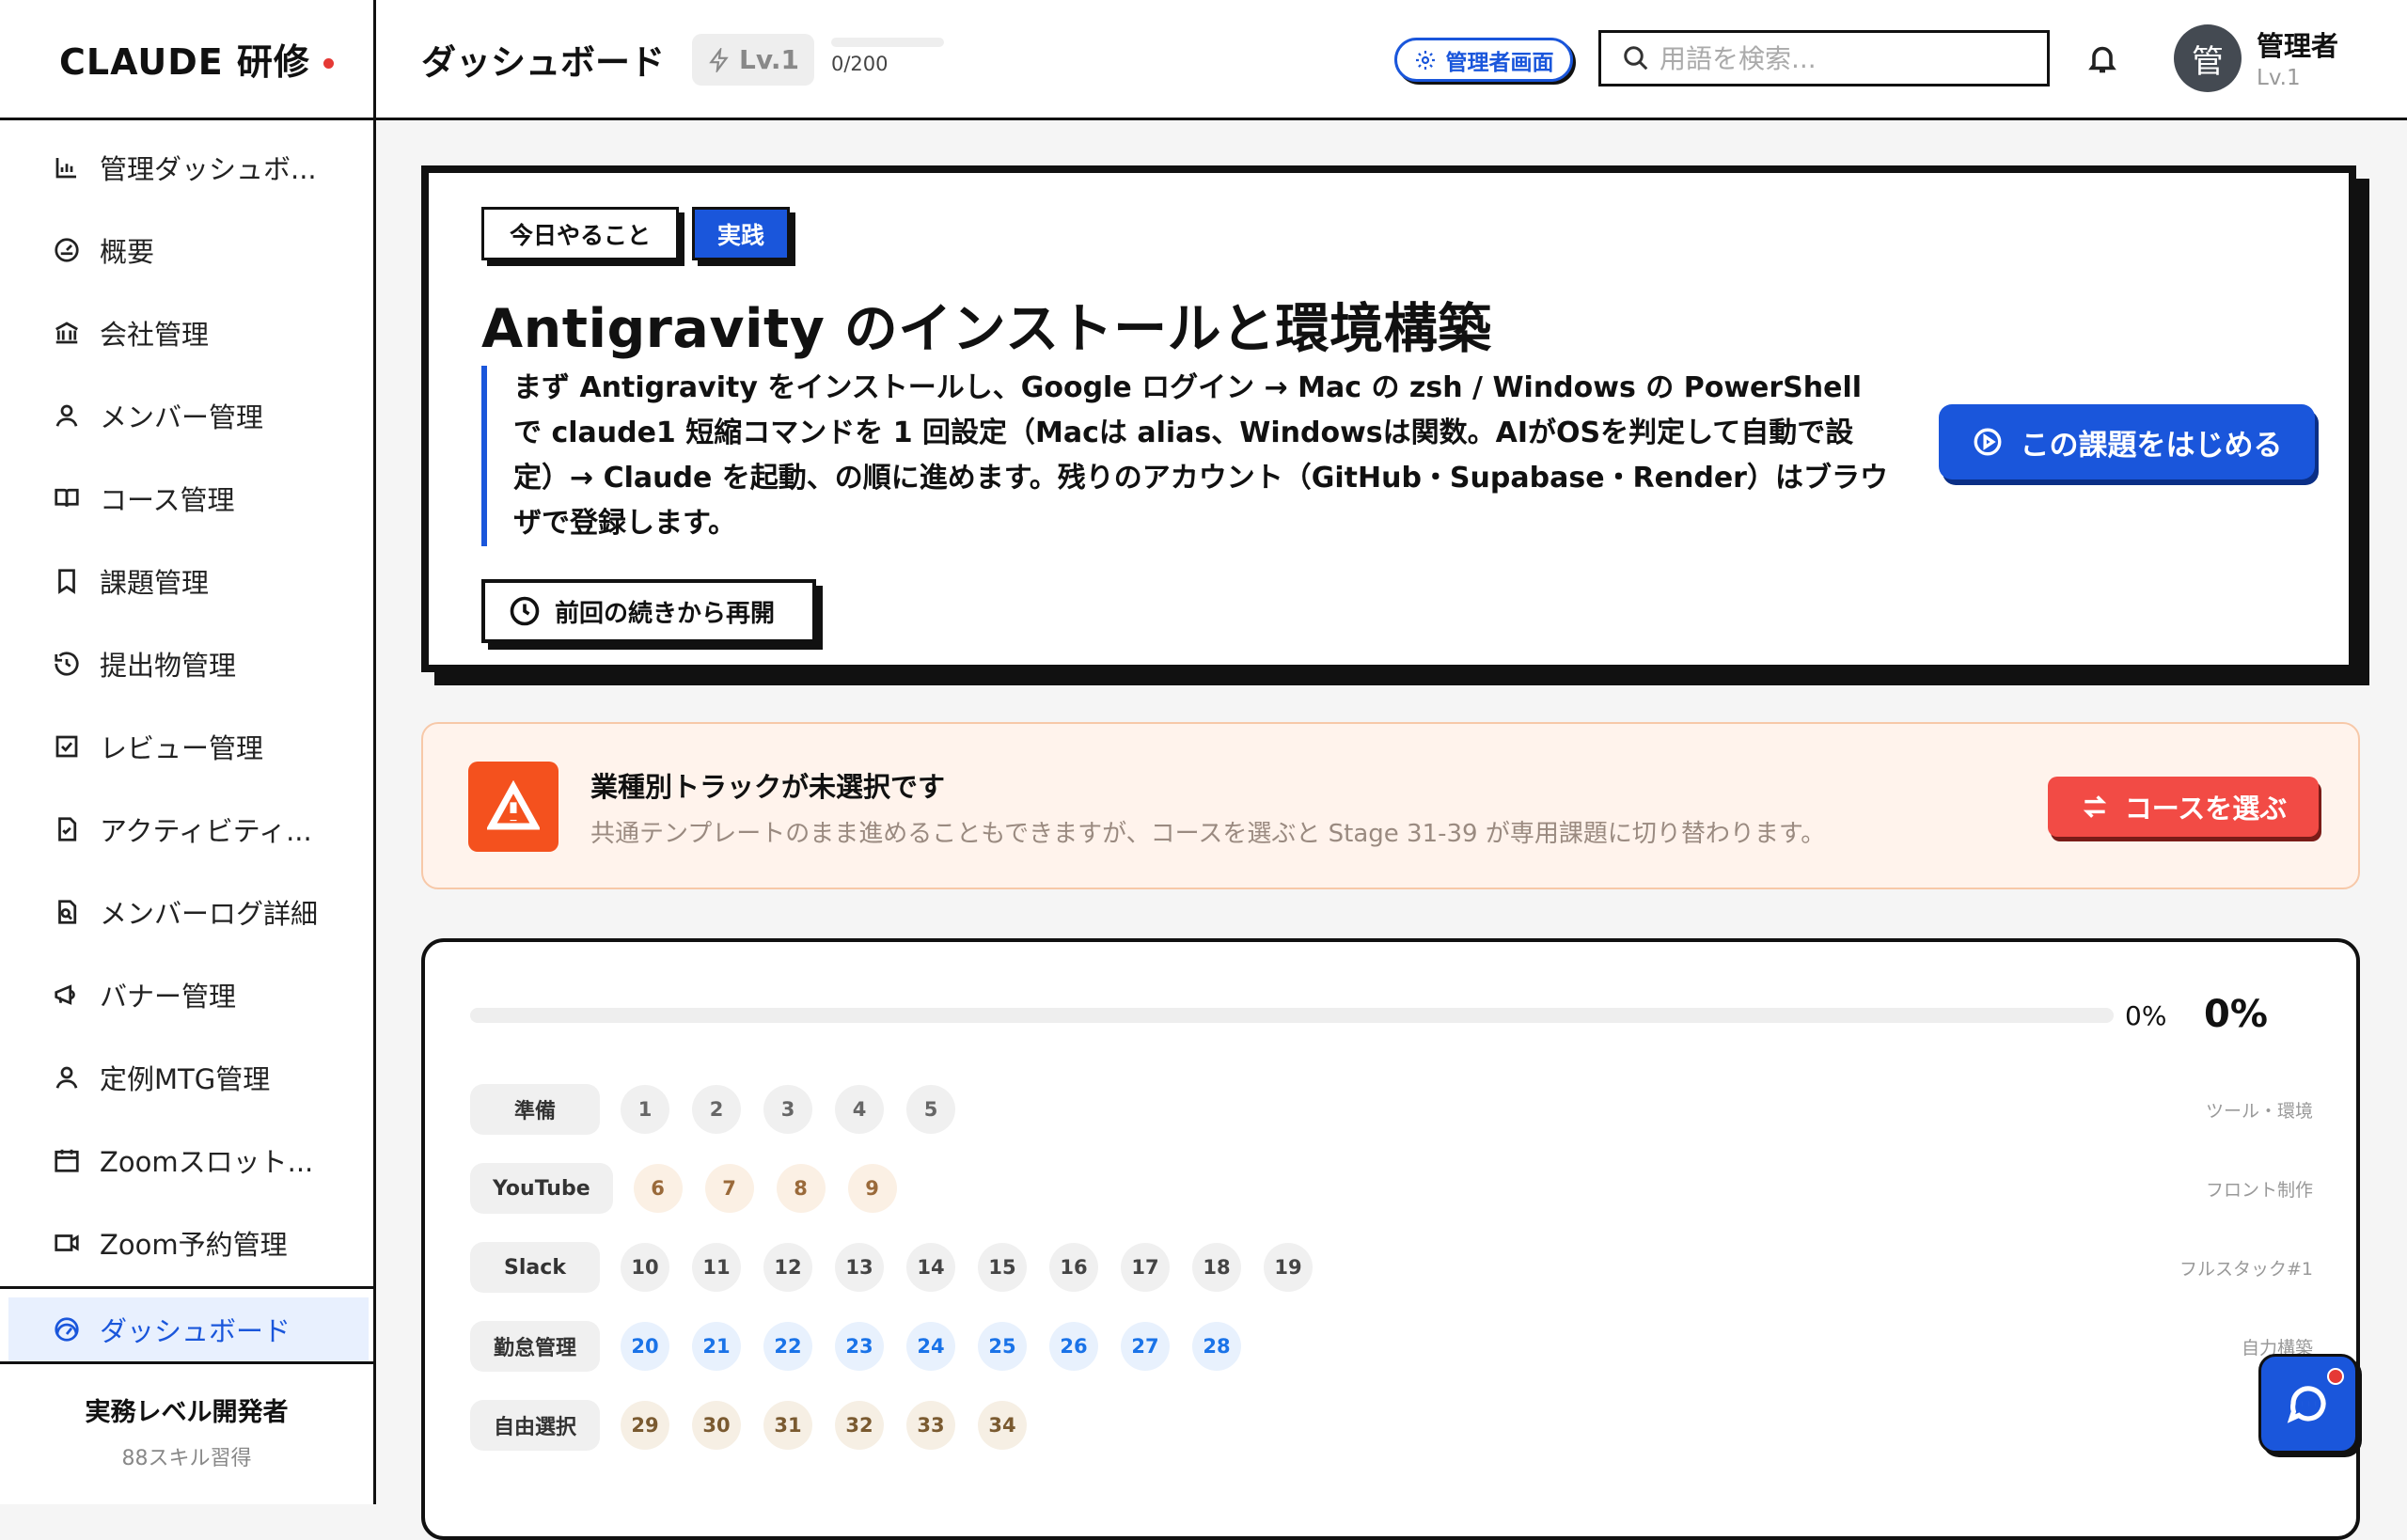 The height and width of the screenshot is (1540, 2407). What do you see at coordinates (195, 1331) in the screenshot?
I see `sidebar-item-label: ダッシュボード` at bounding box center [195, 1331].